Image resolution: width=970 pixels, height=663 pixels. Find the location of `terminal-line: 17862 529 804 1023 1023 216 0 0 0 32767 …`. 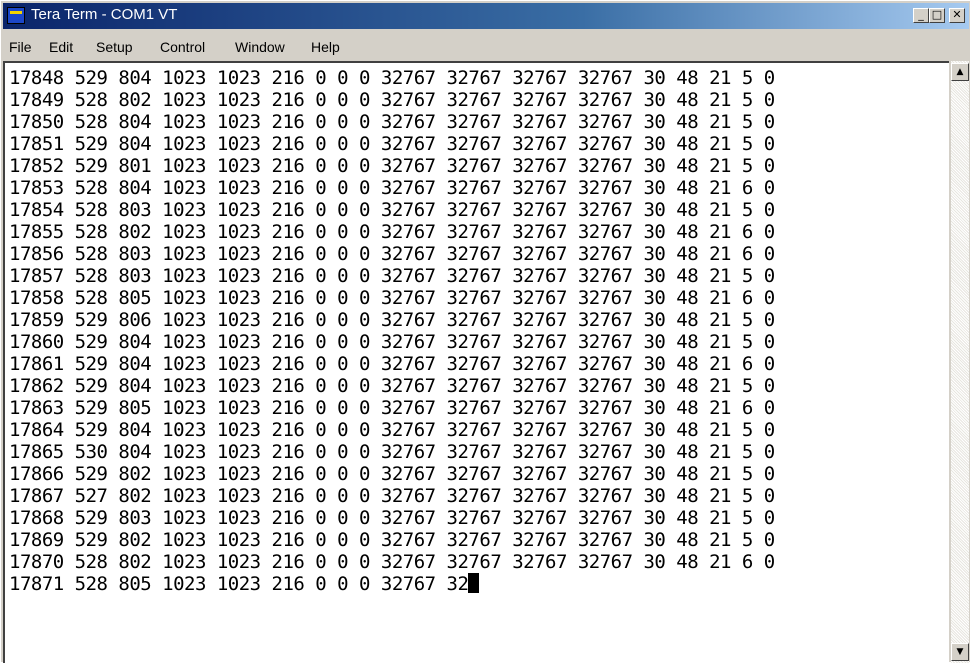

terminal-line: 17862 529 804 1023 1023 216 0 0 0 32767 … is located at coordinates (392, 386).